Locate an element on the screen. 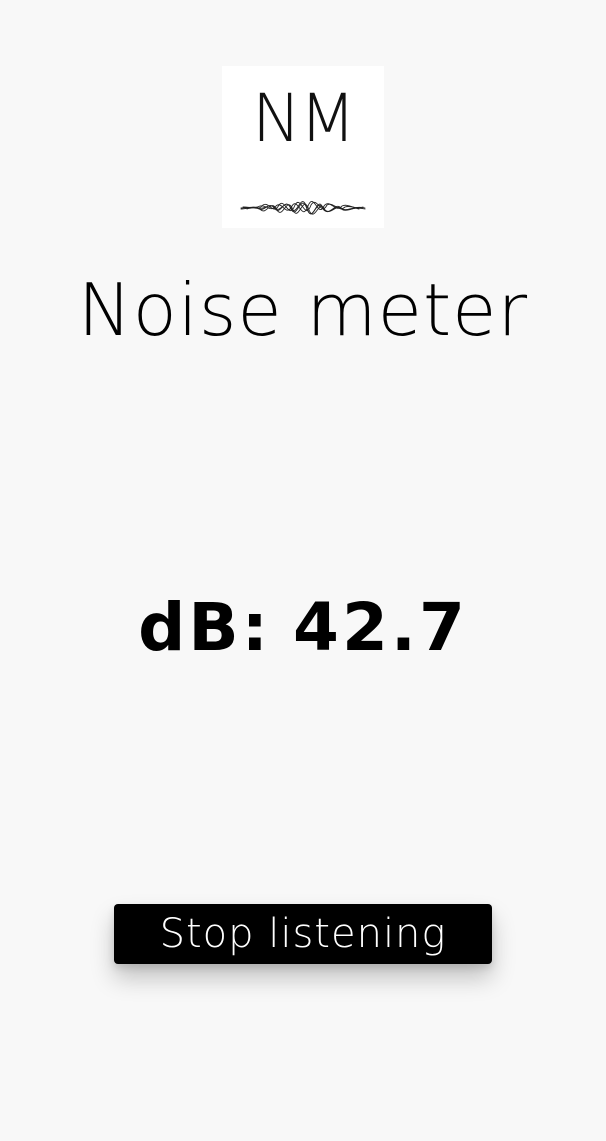 The width and height of the screenshot is (606, 1141). decibel-label: dB: is located at coordinates (205, 627).